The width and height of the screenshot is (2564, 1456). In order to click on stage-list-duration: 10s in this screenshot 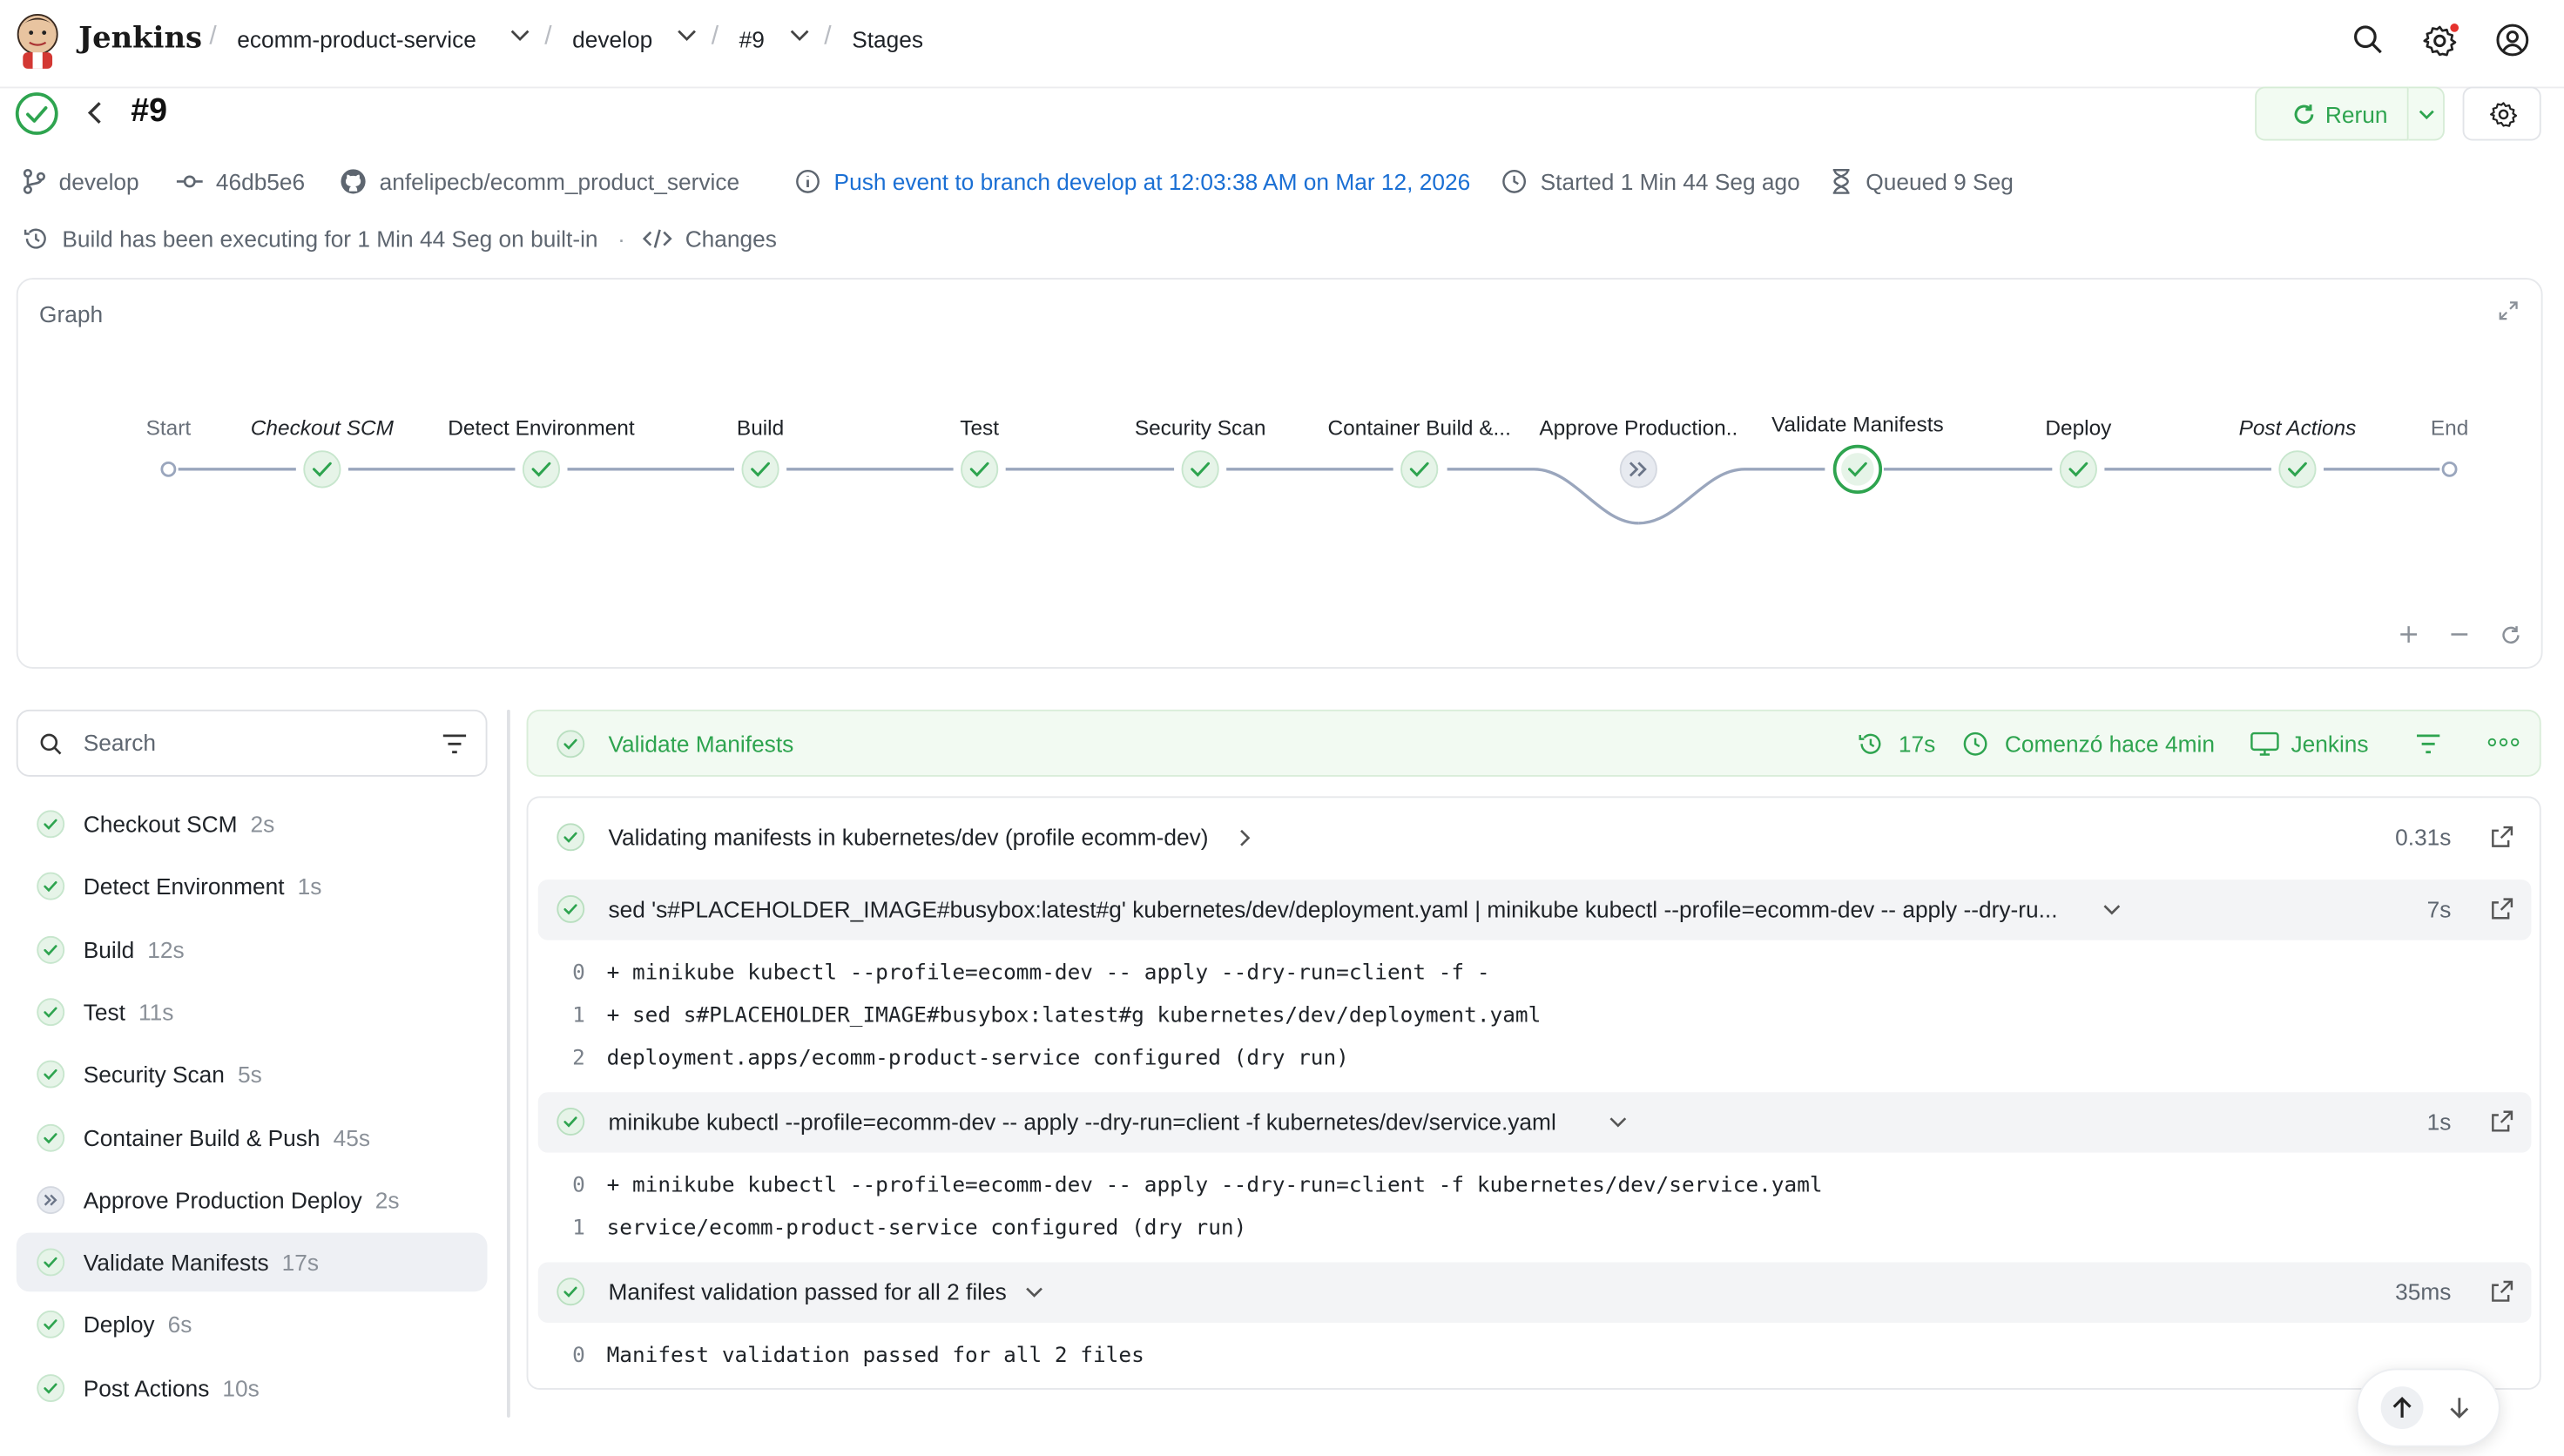, I will do `click(241, 1388)`.